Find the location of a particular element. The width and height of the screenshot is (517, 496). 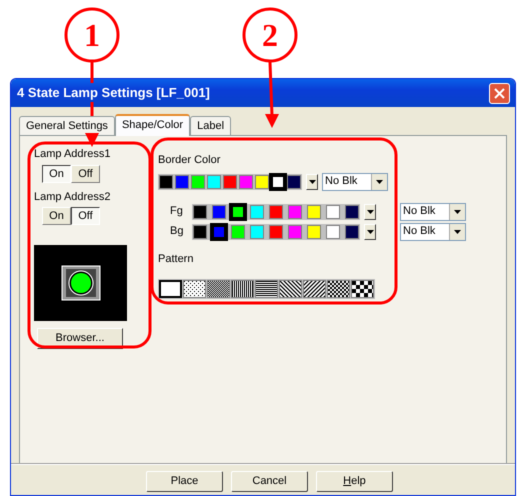

dialog-button: Help is located at coordinates (354, 481).